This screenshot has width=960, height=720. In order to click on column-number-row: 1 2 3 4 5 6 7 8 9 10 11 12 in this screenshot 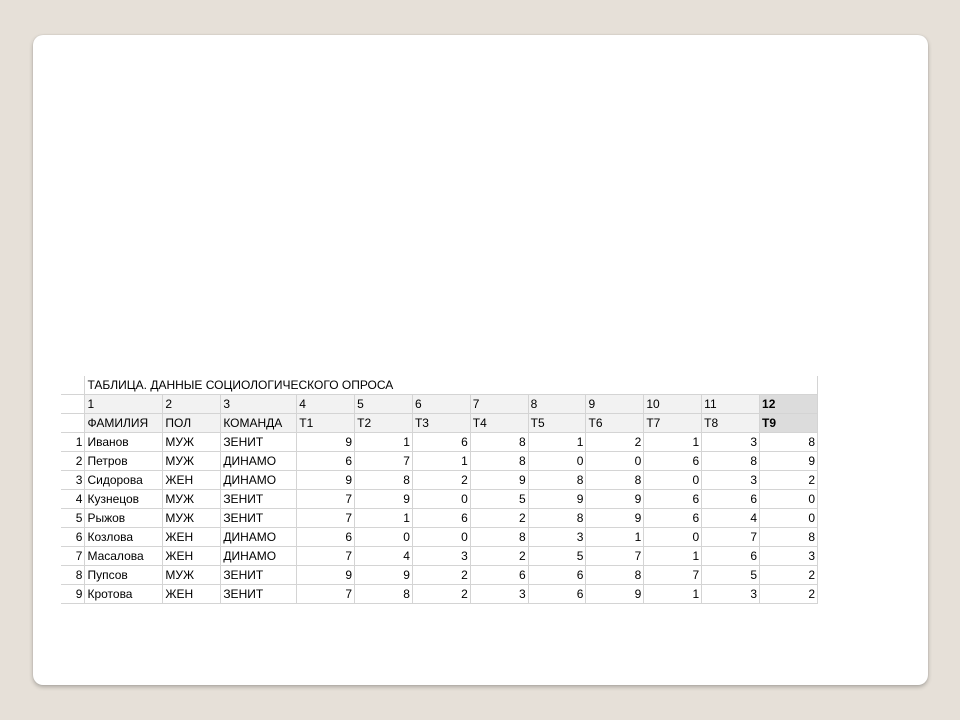, I will do `click(439, 404)`.